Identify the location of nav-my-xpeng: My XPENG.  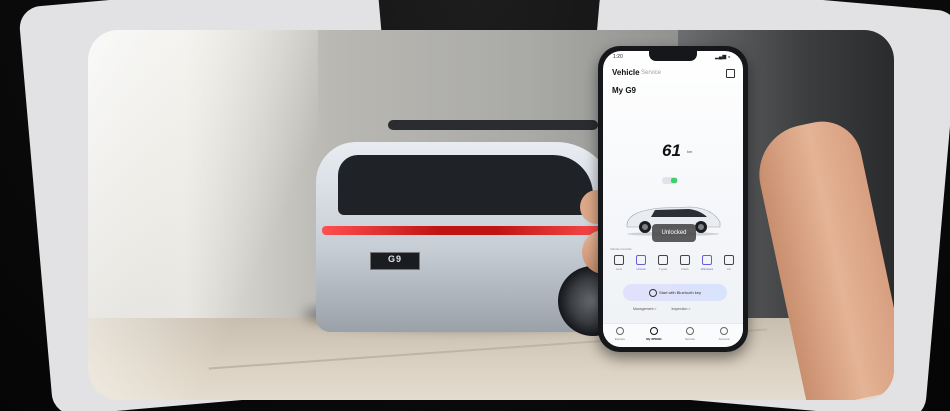
(654, 334).